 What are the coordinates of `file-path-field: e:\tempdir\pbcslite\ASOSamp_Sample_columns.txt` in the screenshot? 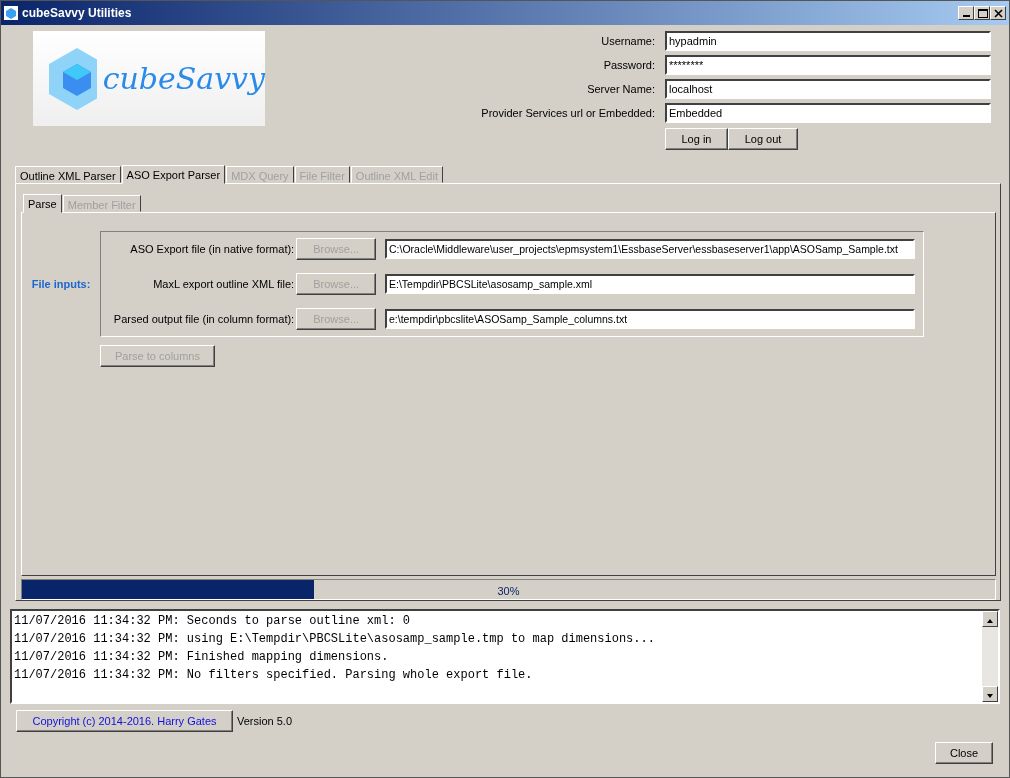 It's located at (650, 318).